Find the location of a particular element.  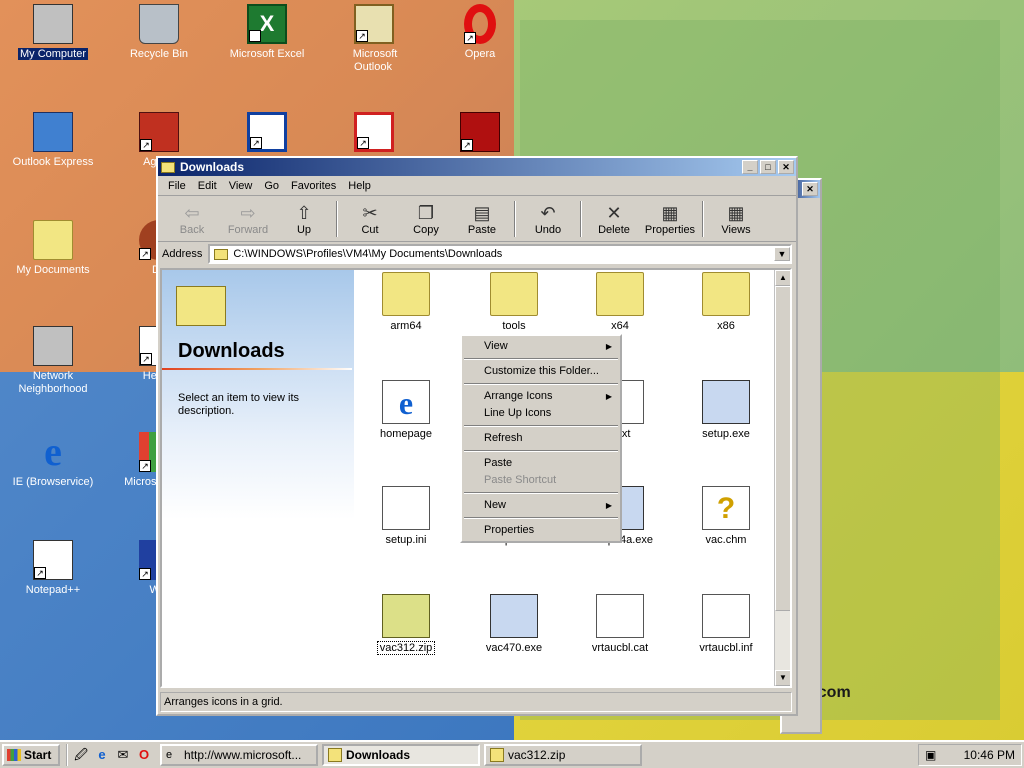

window-title: Downloads is located at coordinates (212, 167).